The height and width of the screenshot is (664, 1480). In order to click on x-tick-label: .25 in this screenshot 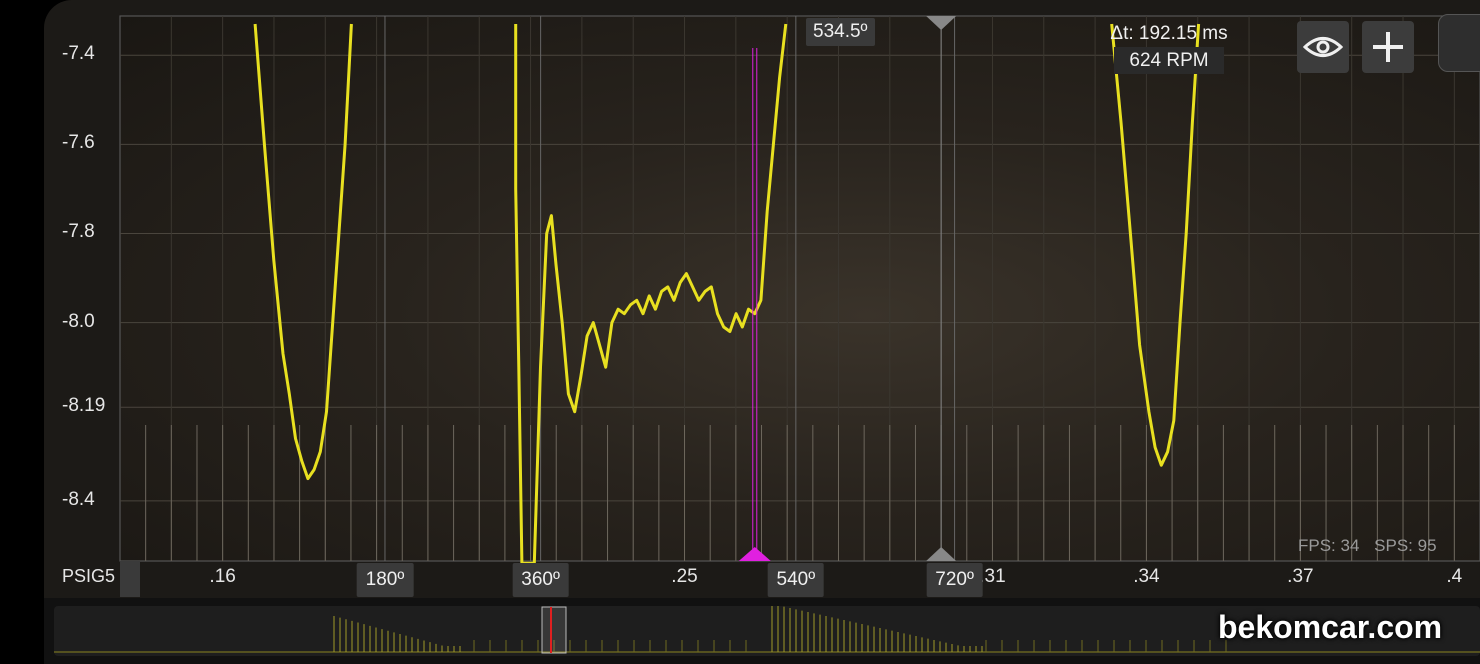, I will do `click(684, 576)`.